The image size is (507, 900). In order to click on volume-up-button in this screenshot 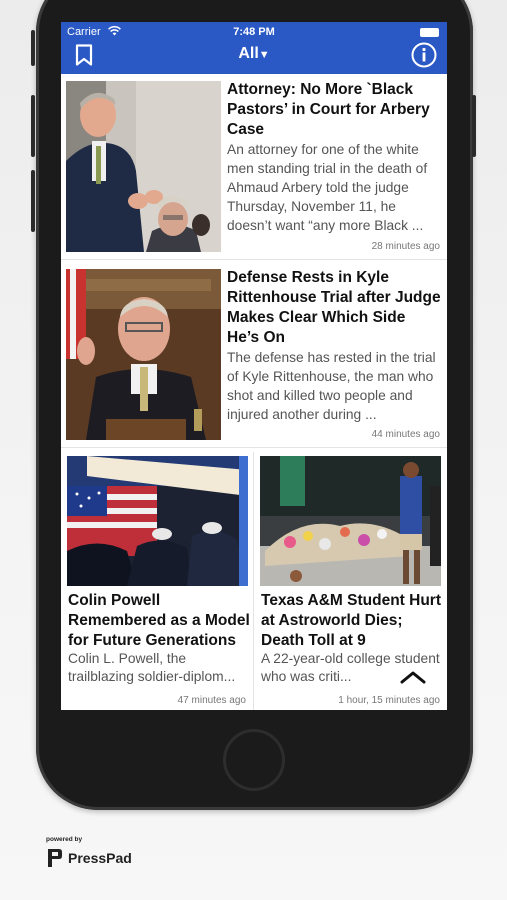, I will do `click(33, 126)`.